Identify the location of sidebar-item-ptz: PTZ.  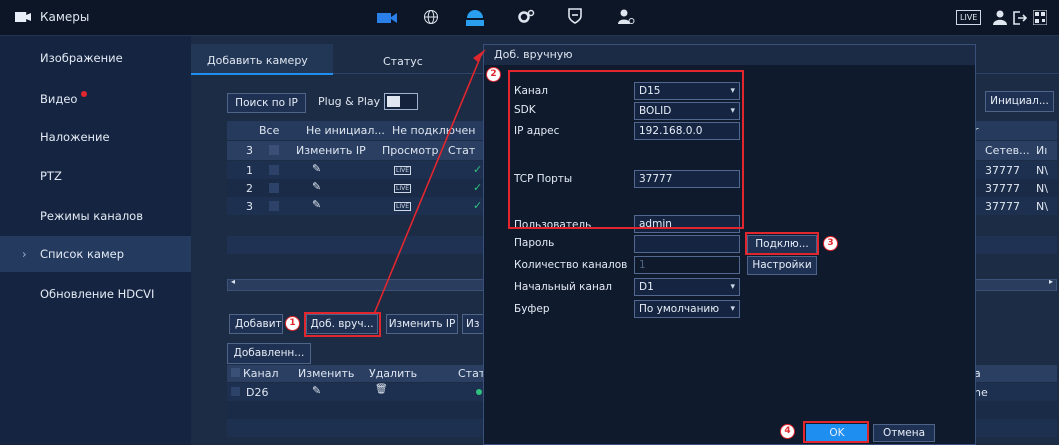
(95, 176).